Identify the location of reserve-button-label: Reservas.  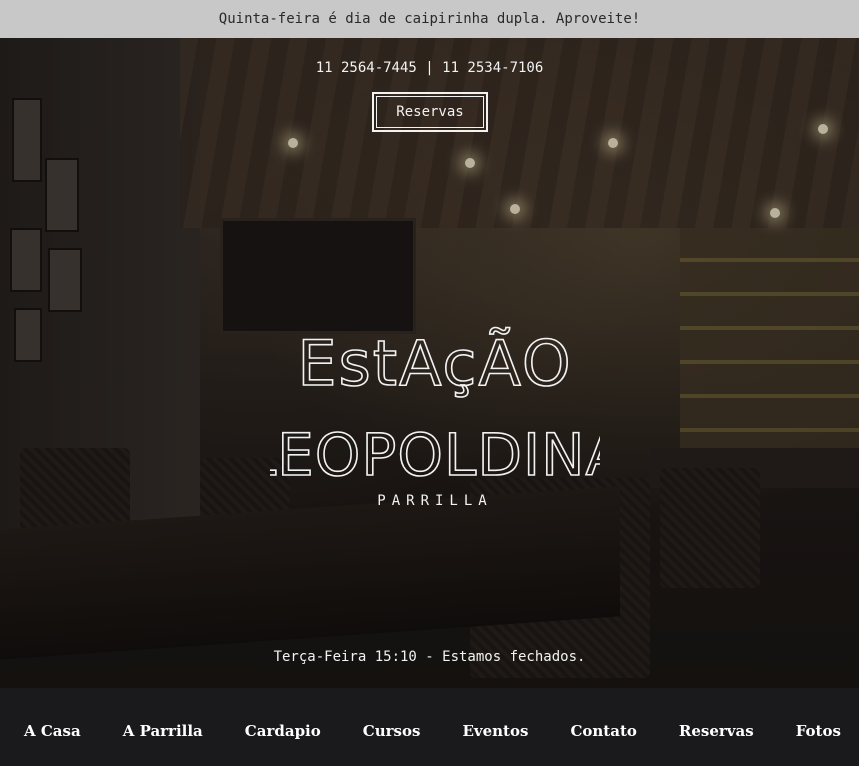
(430, 112).